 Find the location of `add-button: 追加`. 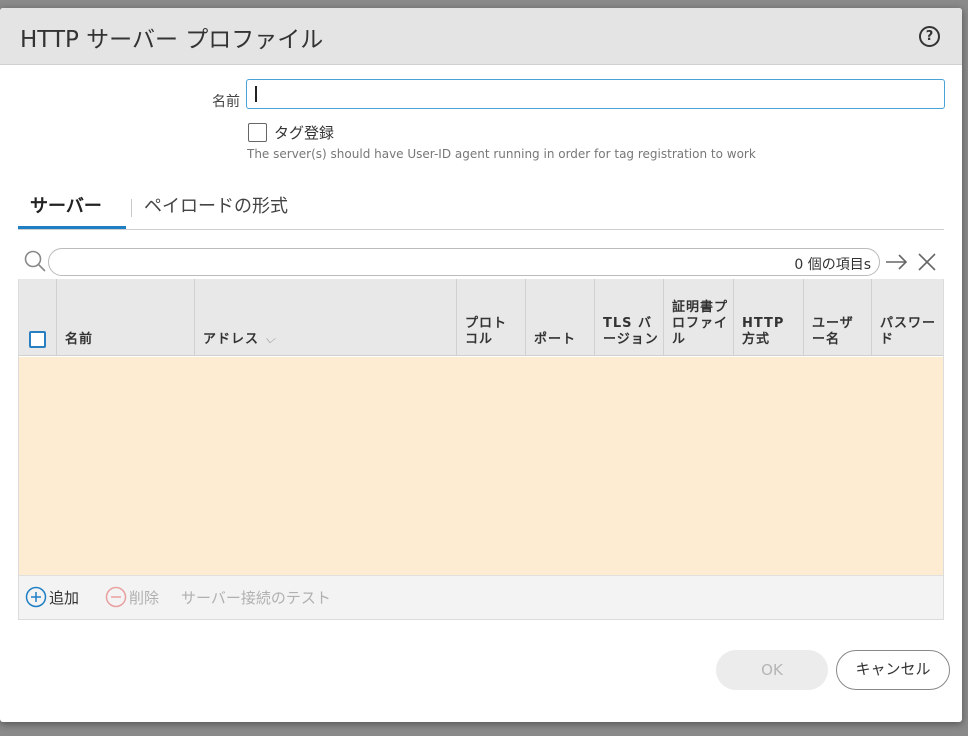

add-button: 追加 is located at coordinates (64, 597).